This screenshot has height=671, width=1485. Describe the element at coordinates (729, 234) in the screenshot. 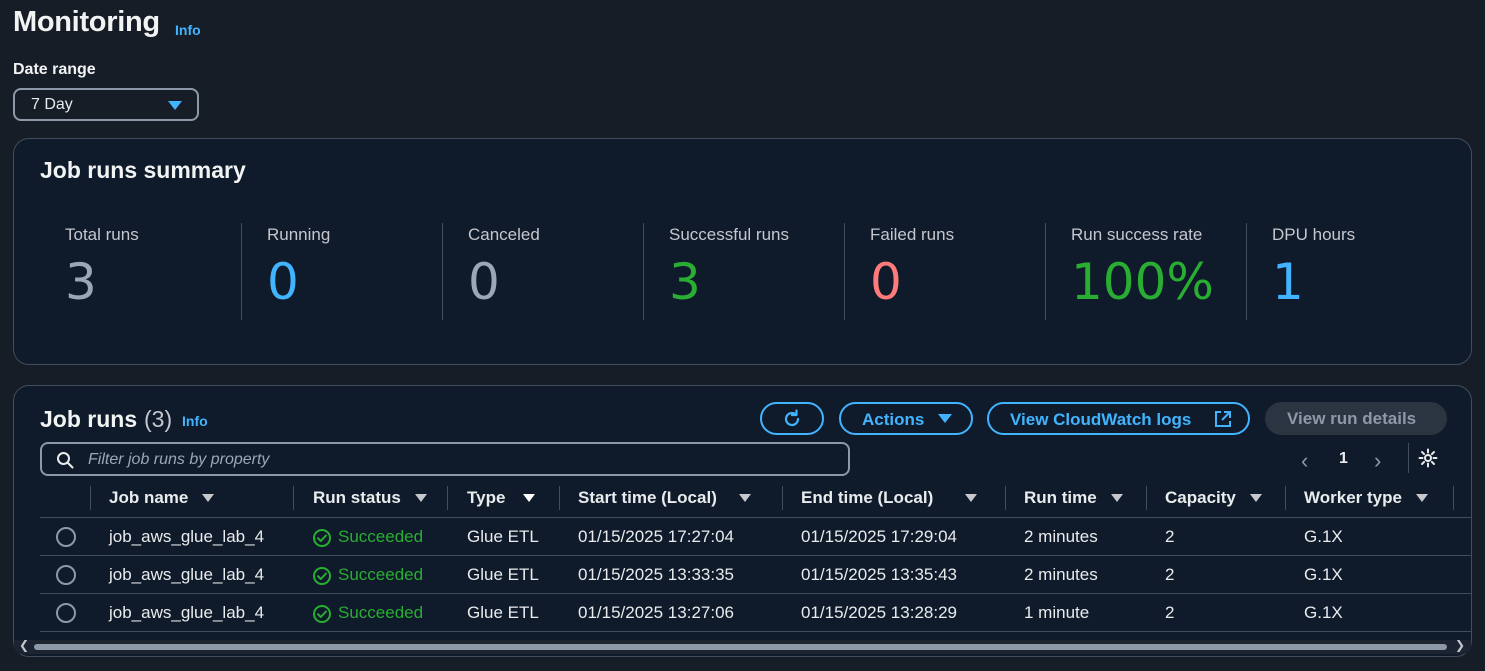

I see `metric-label: Successful runs` at that location.